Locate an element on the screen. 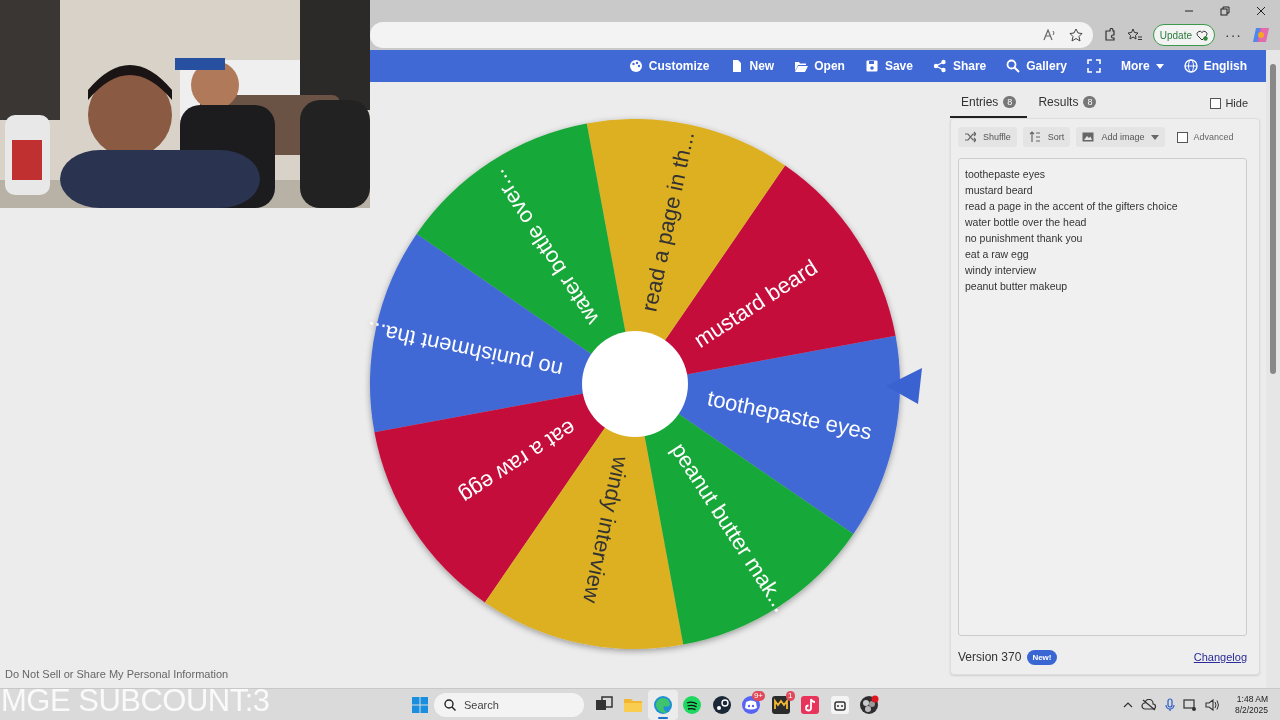 Image resolution: width=1280 pixels, height=720 pixels. palette-icon is located at coordinates (635, 66).